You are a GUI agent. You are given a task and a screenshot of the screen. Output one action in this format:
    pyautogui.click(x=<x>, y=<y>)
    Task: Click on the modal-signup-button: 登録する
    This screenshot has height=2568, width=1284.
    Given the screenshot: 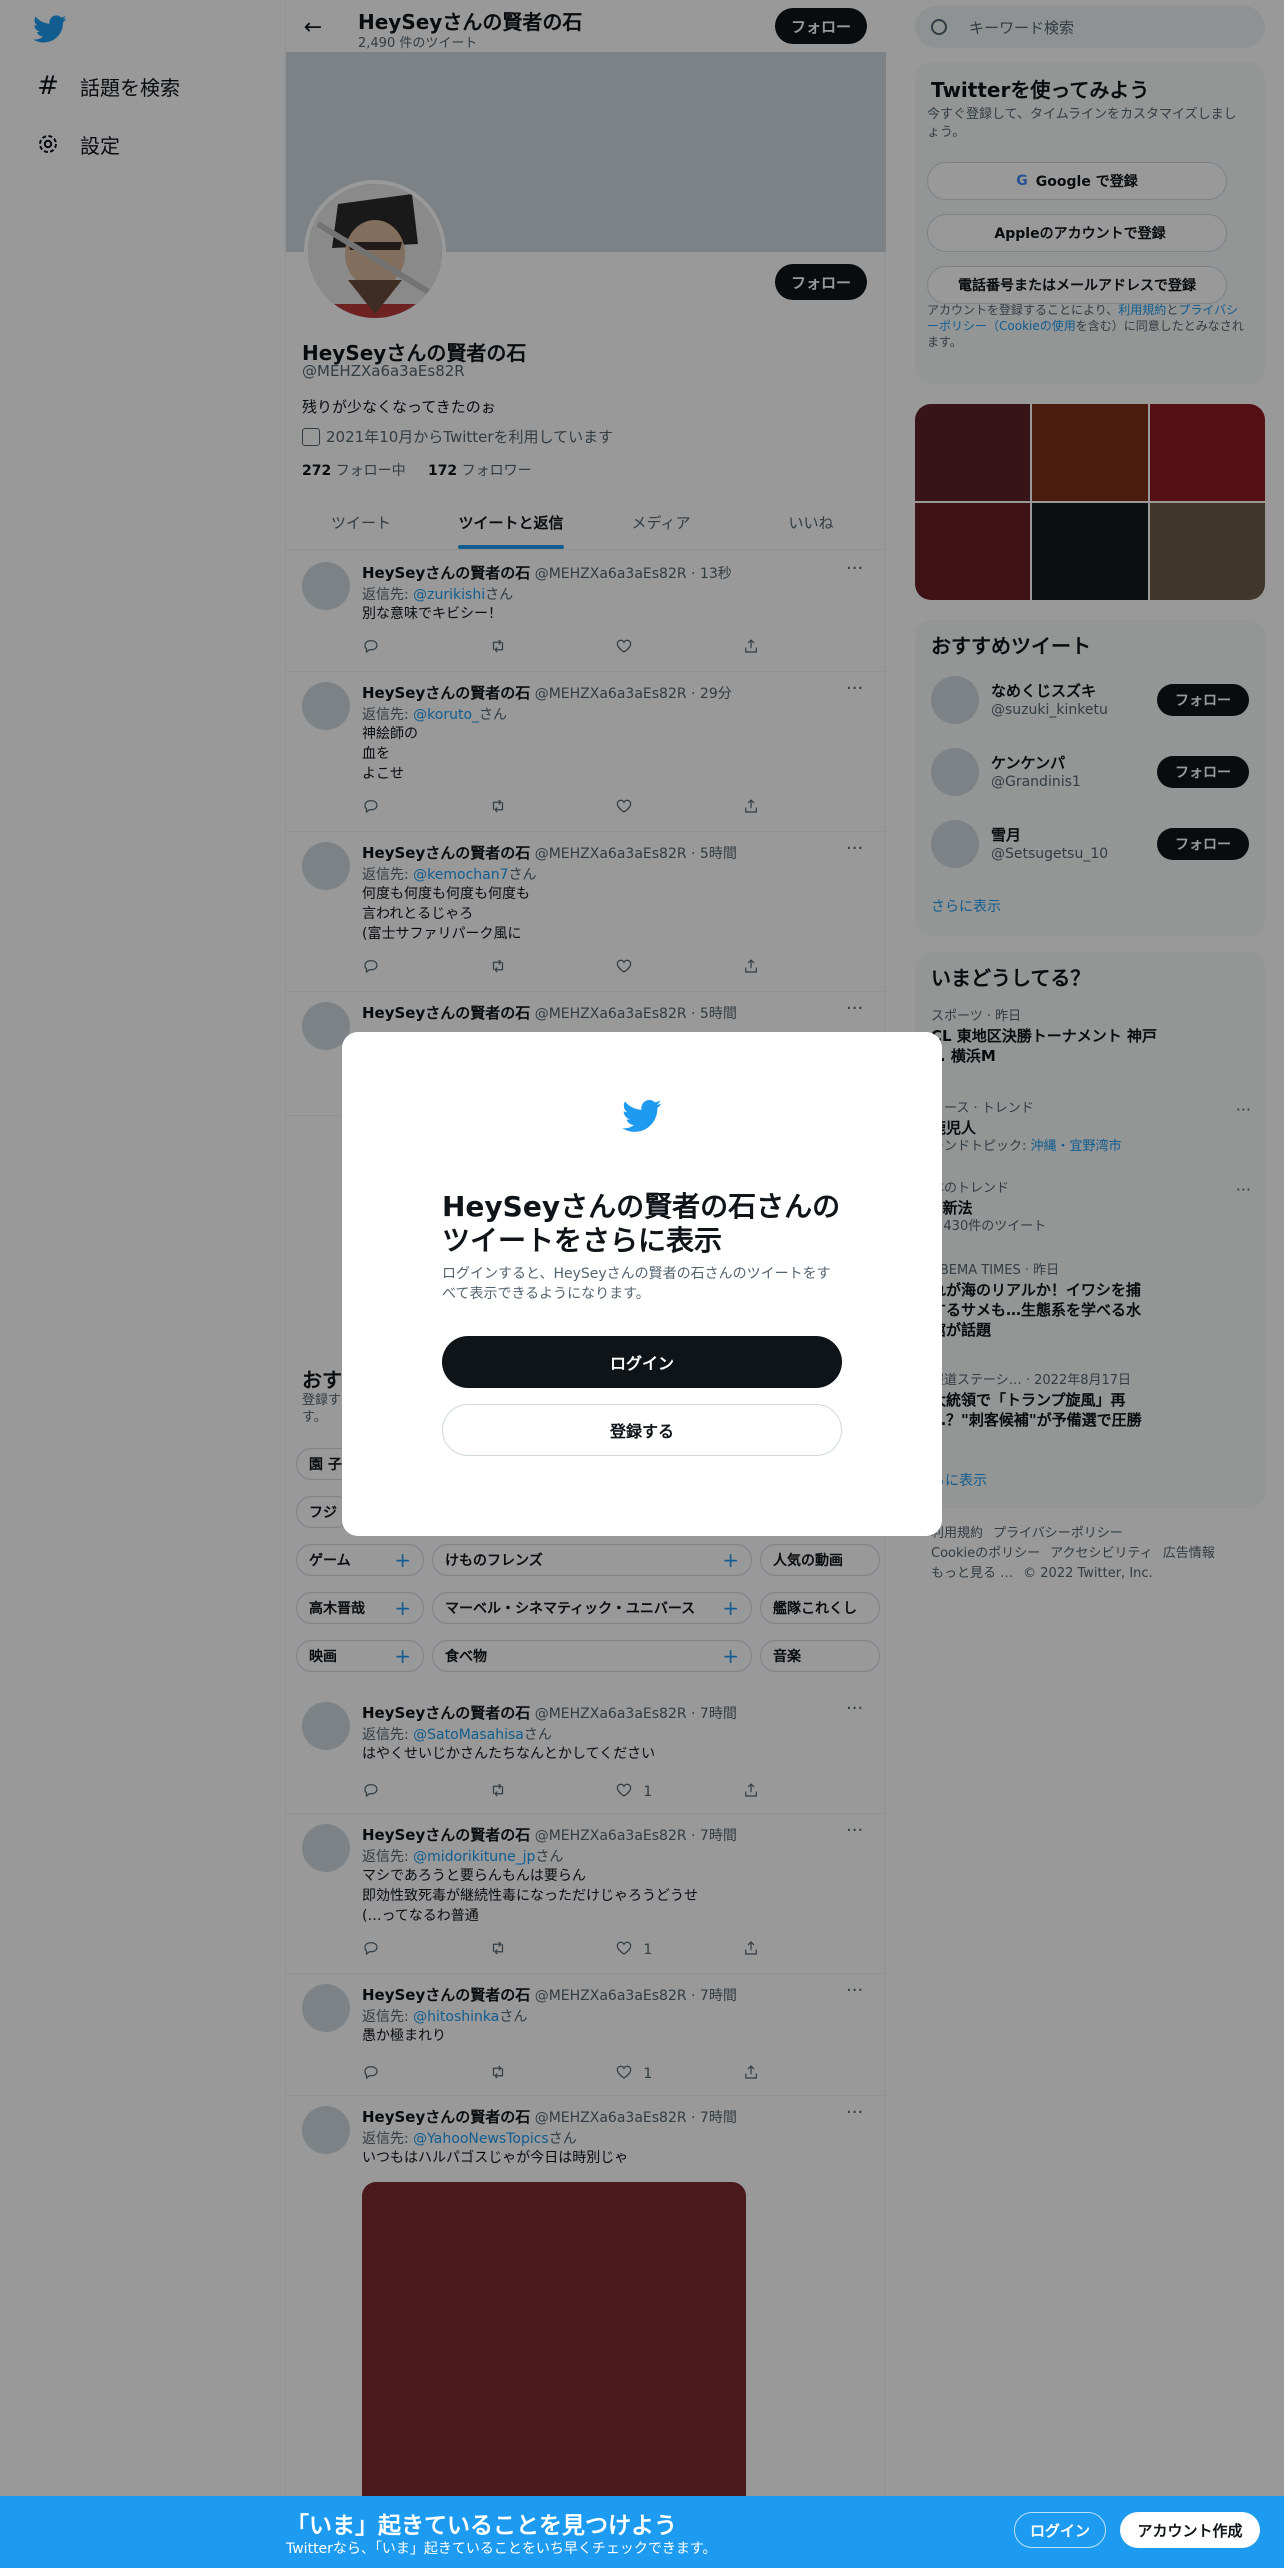 What is the action you would take?
    pyautogui.click(x=642, y=1430)
    